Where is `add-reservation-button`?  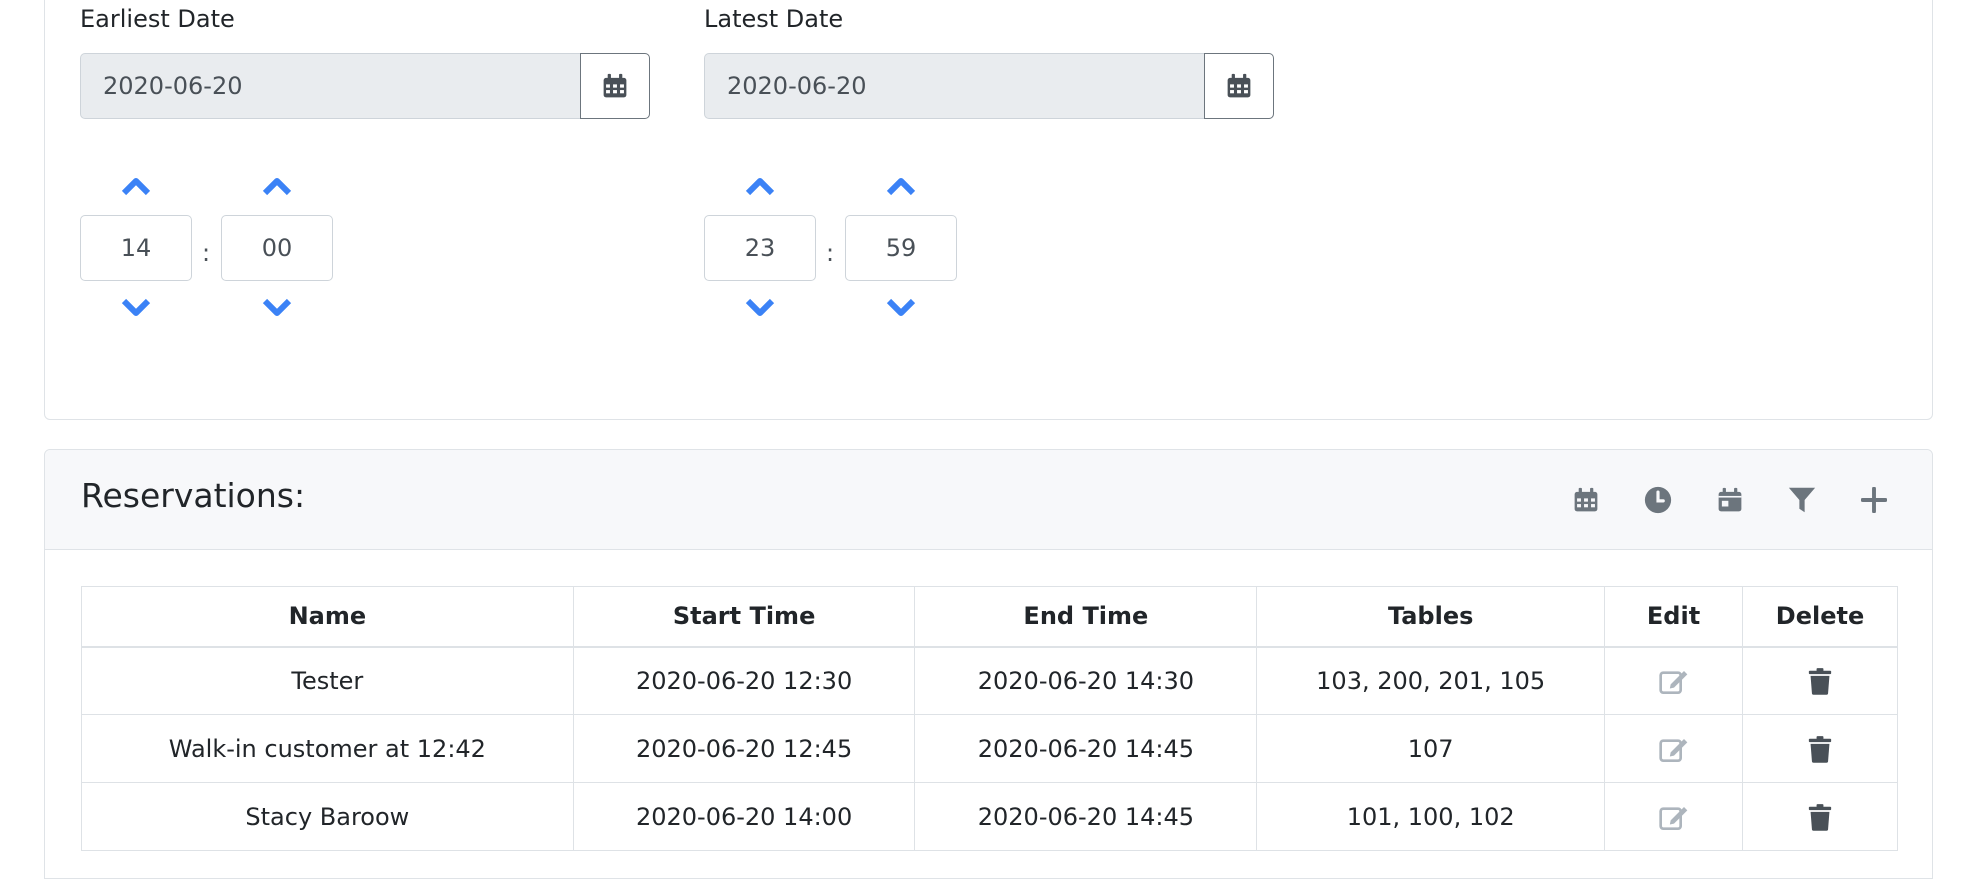
add-reservation-button is located at coordinates (1874, 500).